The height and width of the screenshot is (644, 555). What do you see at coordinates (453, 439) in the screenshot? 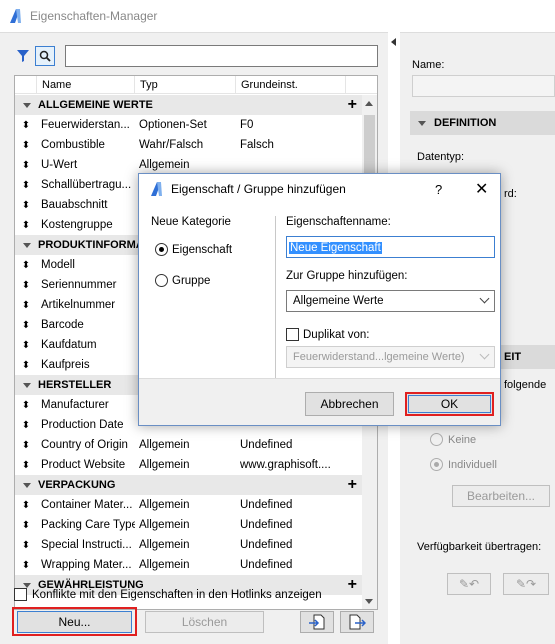
I see `radio-none: Keine` at bounding box center [453, 439].